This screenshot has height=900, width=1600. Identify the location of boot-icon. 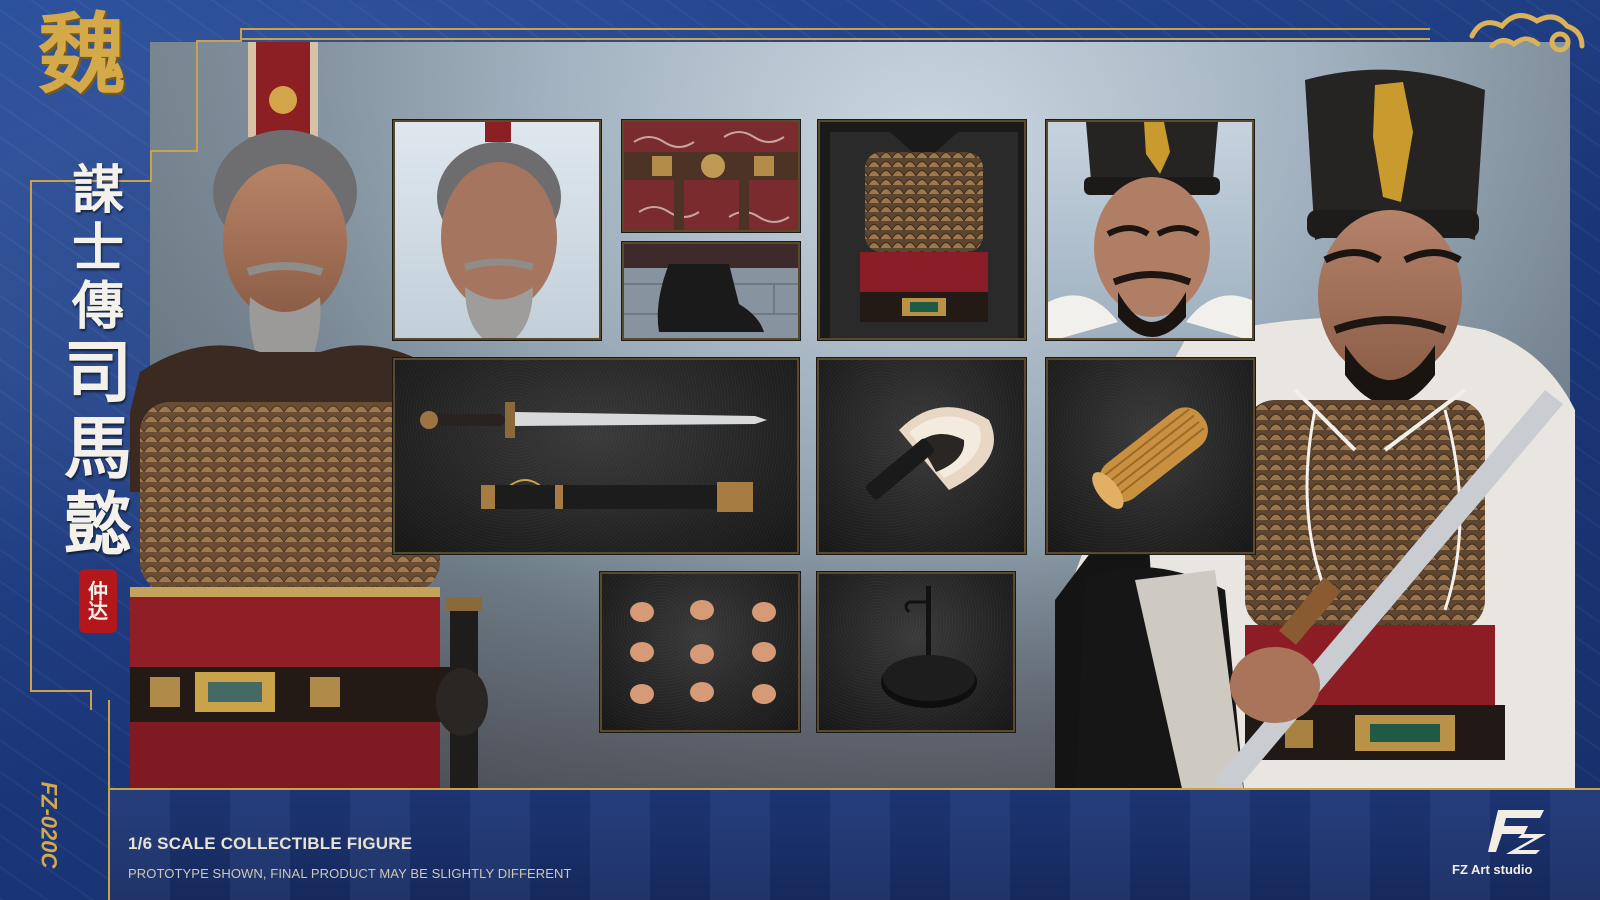
(711, 291).